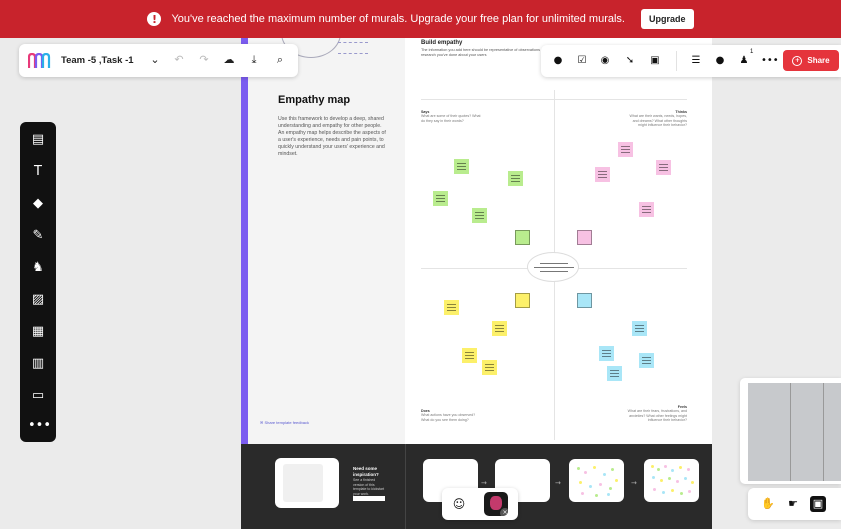 The width and height of the screenshot is (841, 529). Describe the element at coordinates (38, 172) in the screenshot. I see `text-icon: T` at that location.